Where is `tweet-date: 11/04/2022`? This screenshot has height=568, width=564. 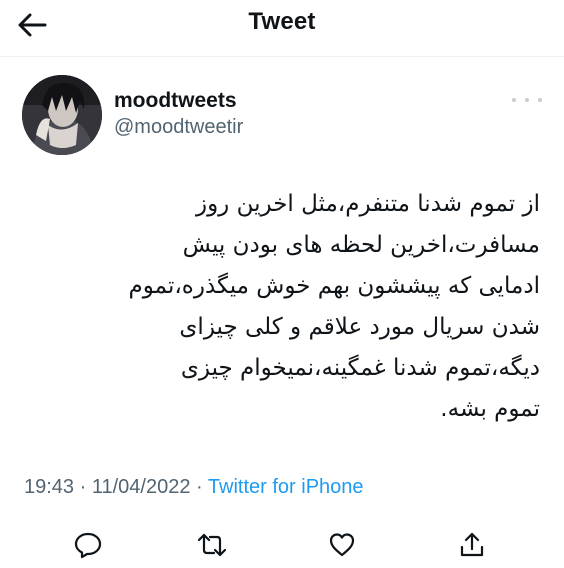 tweet-date: 11/04/2022 is located at coordinates (141, 487).